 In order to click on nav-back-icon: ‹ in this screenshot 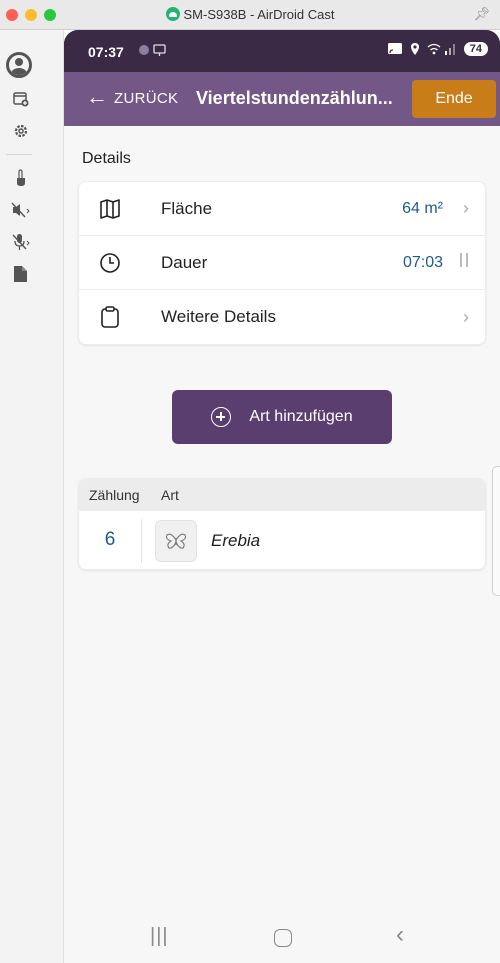, I will do `click(400, 935)`.